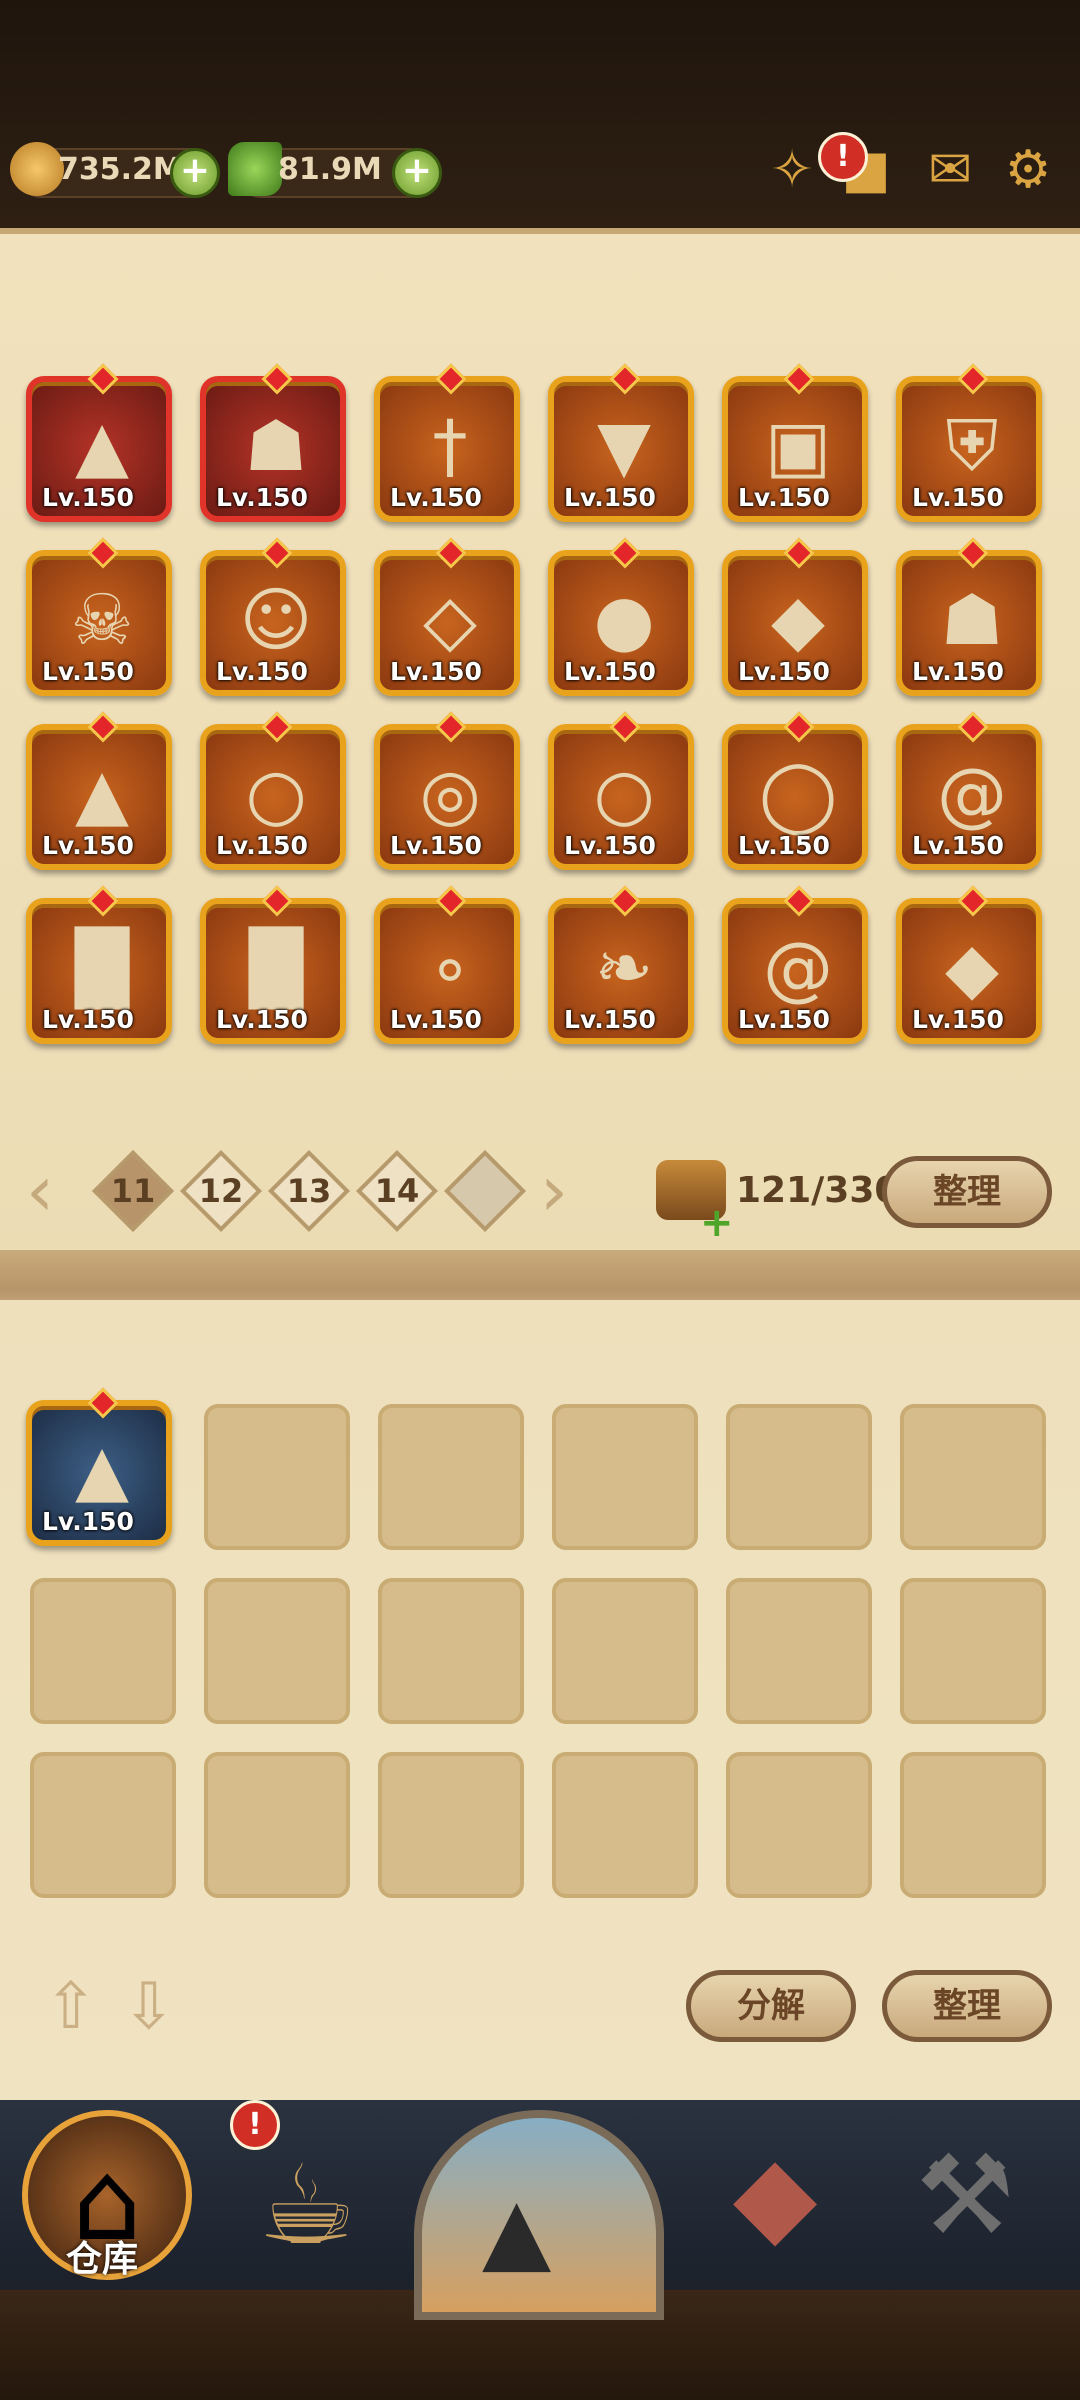 This screenshot has width=1080, height=2400. I want to click on top-bar, so click(540, 120).